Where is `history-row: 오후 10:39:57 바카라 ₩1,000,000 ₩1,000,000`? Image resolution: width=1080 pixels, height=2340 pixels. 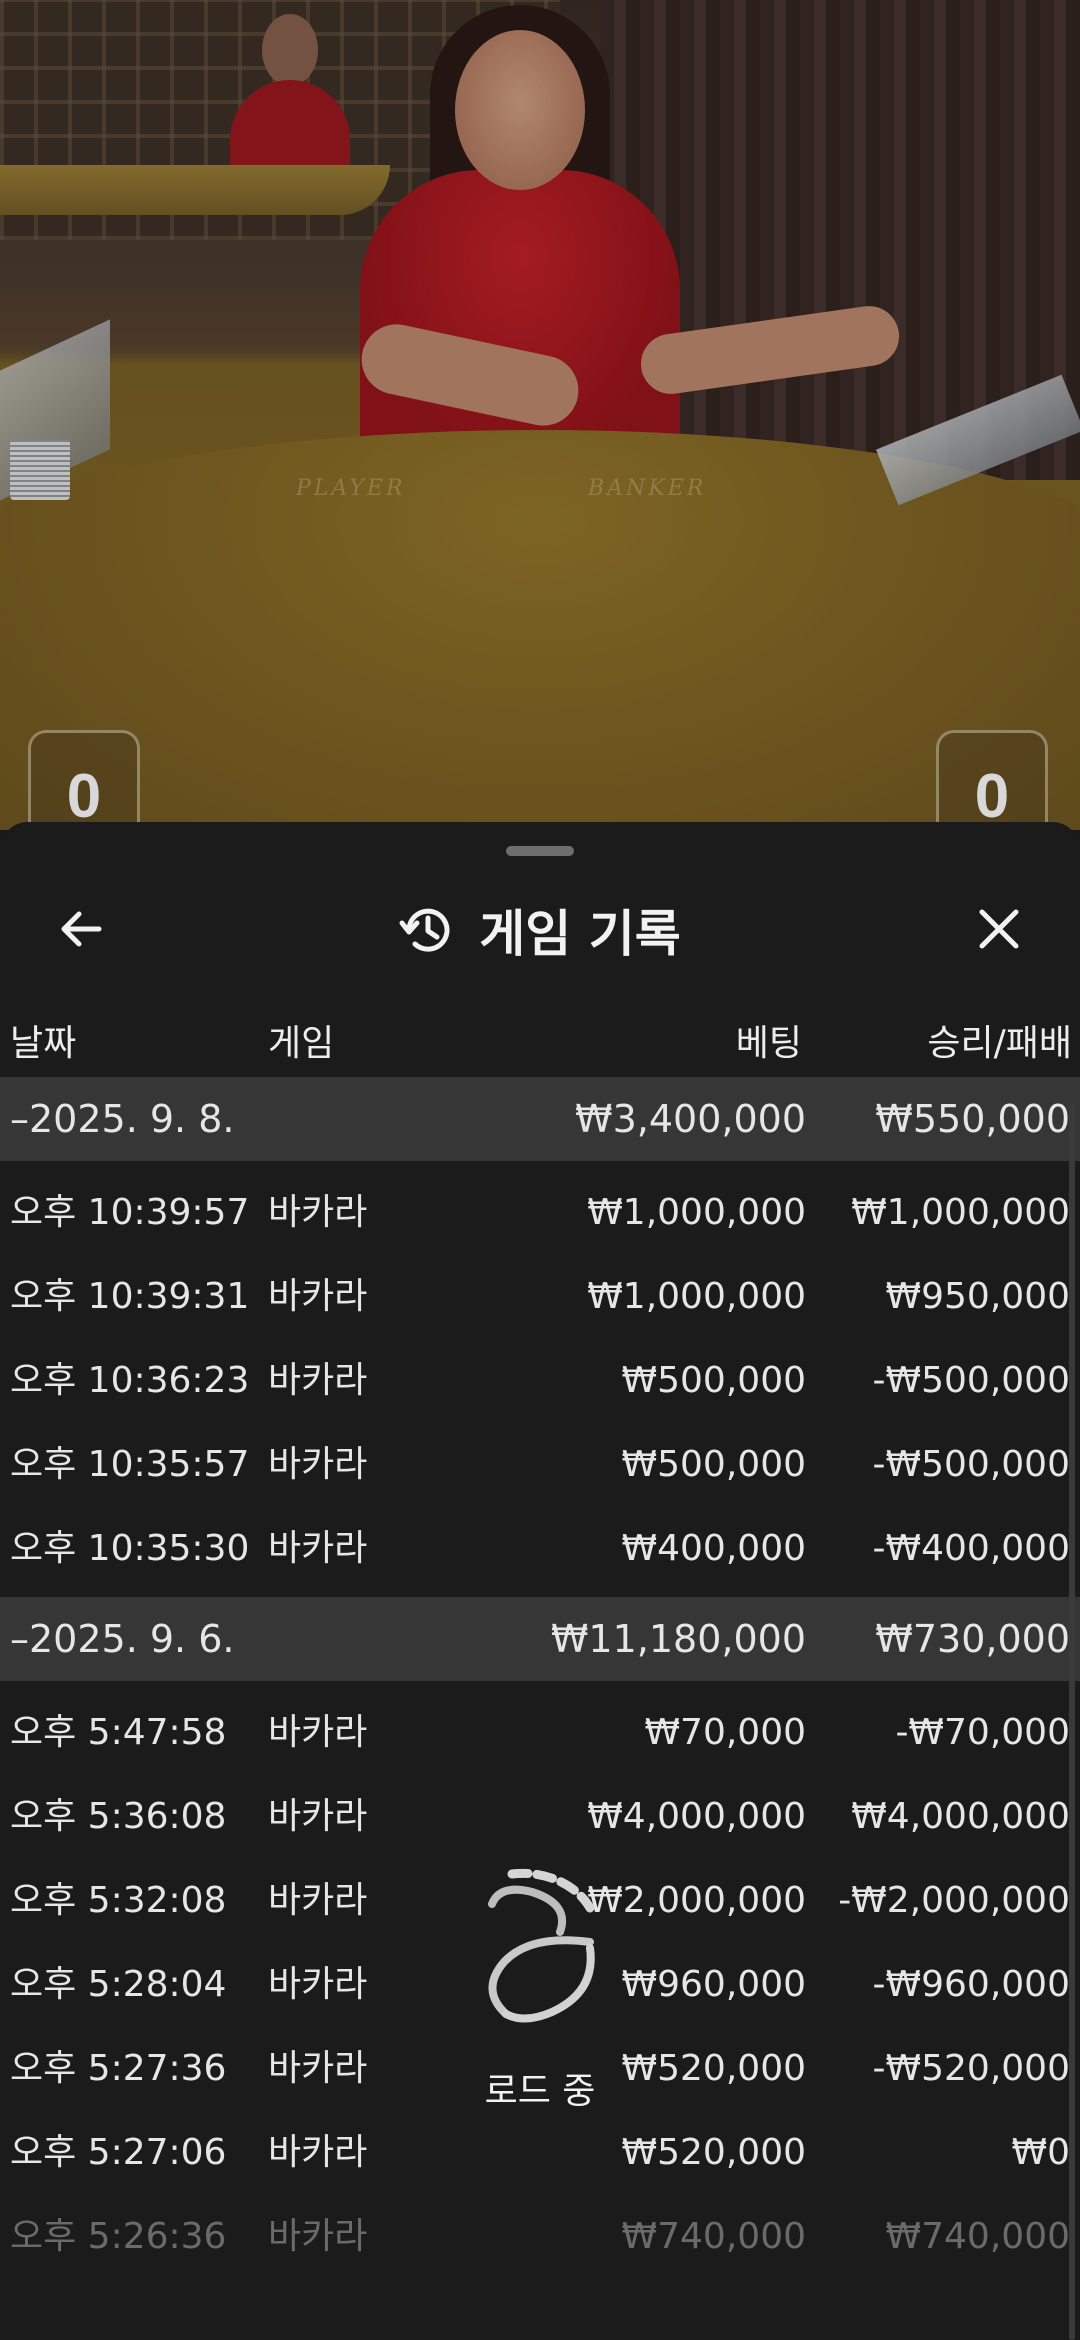 history-row: 오후 10:39:57 바카라 ₩1,000,000 ₩1,000,000 is located at coordinates (540, 1213).